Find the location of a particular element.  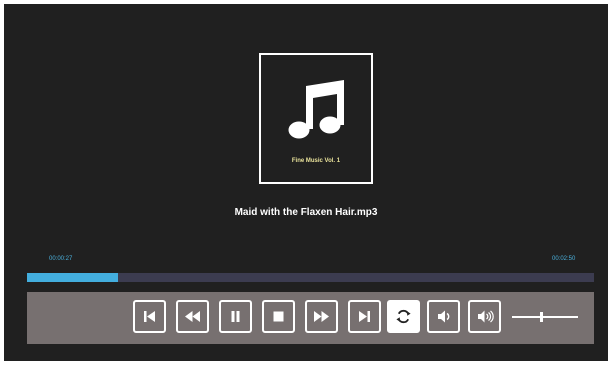

time-total: 00:02:50 is located at coordinates (564, 259).